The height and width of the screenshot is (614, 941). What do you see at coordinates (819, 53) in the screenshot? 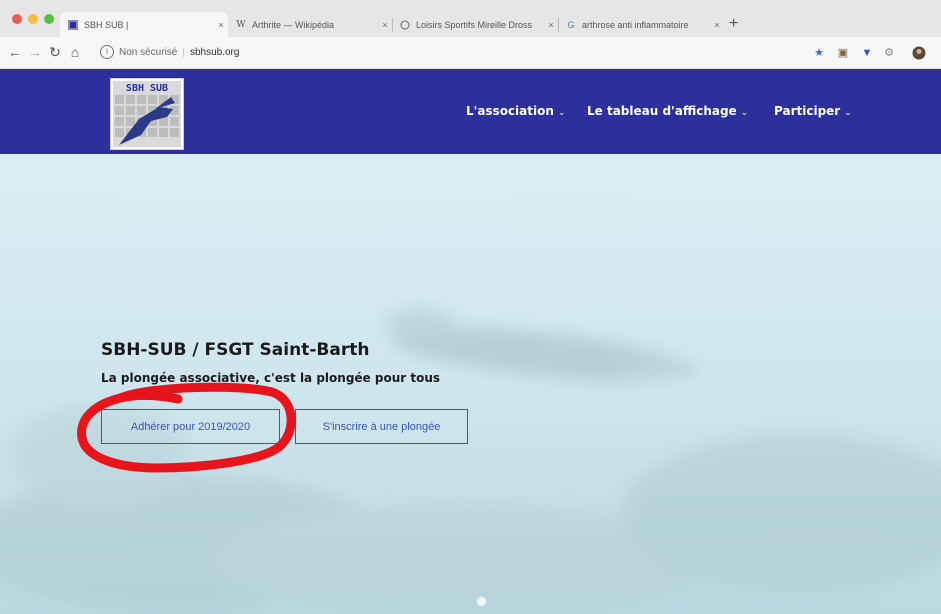
I see `bookmark-star-icon: ★` at bounding box center [819, 53].